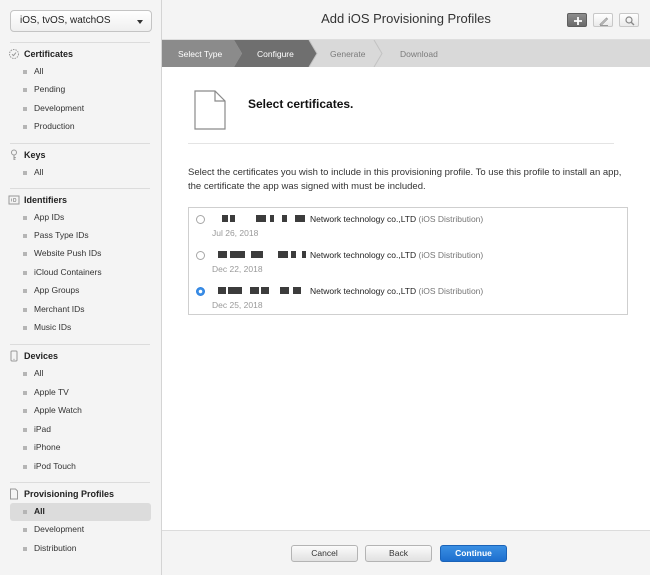  What do you see at coordinates (80, 72) in the screenshot?
I see `sidebar-item-certificates-all: All` at bounding box center [80, 72].